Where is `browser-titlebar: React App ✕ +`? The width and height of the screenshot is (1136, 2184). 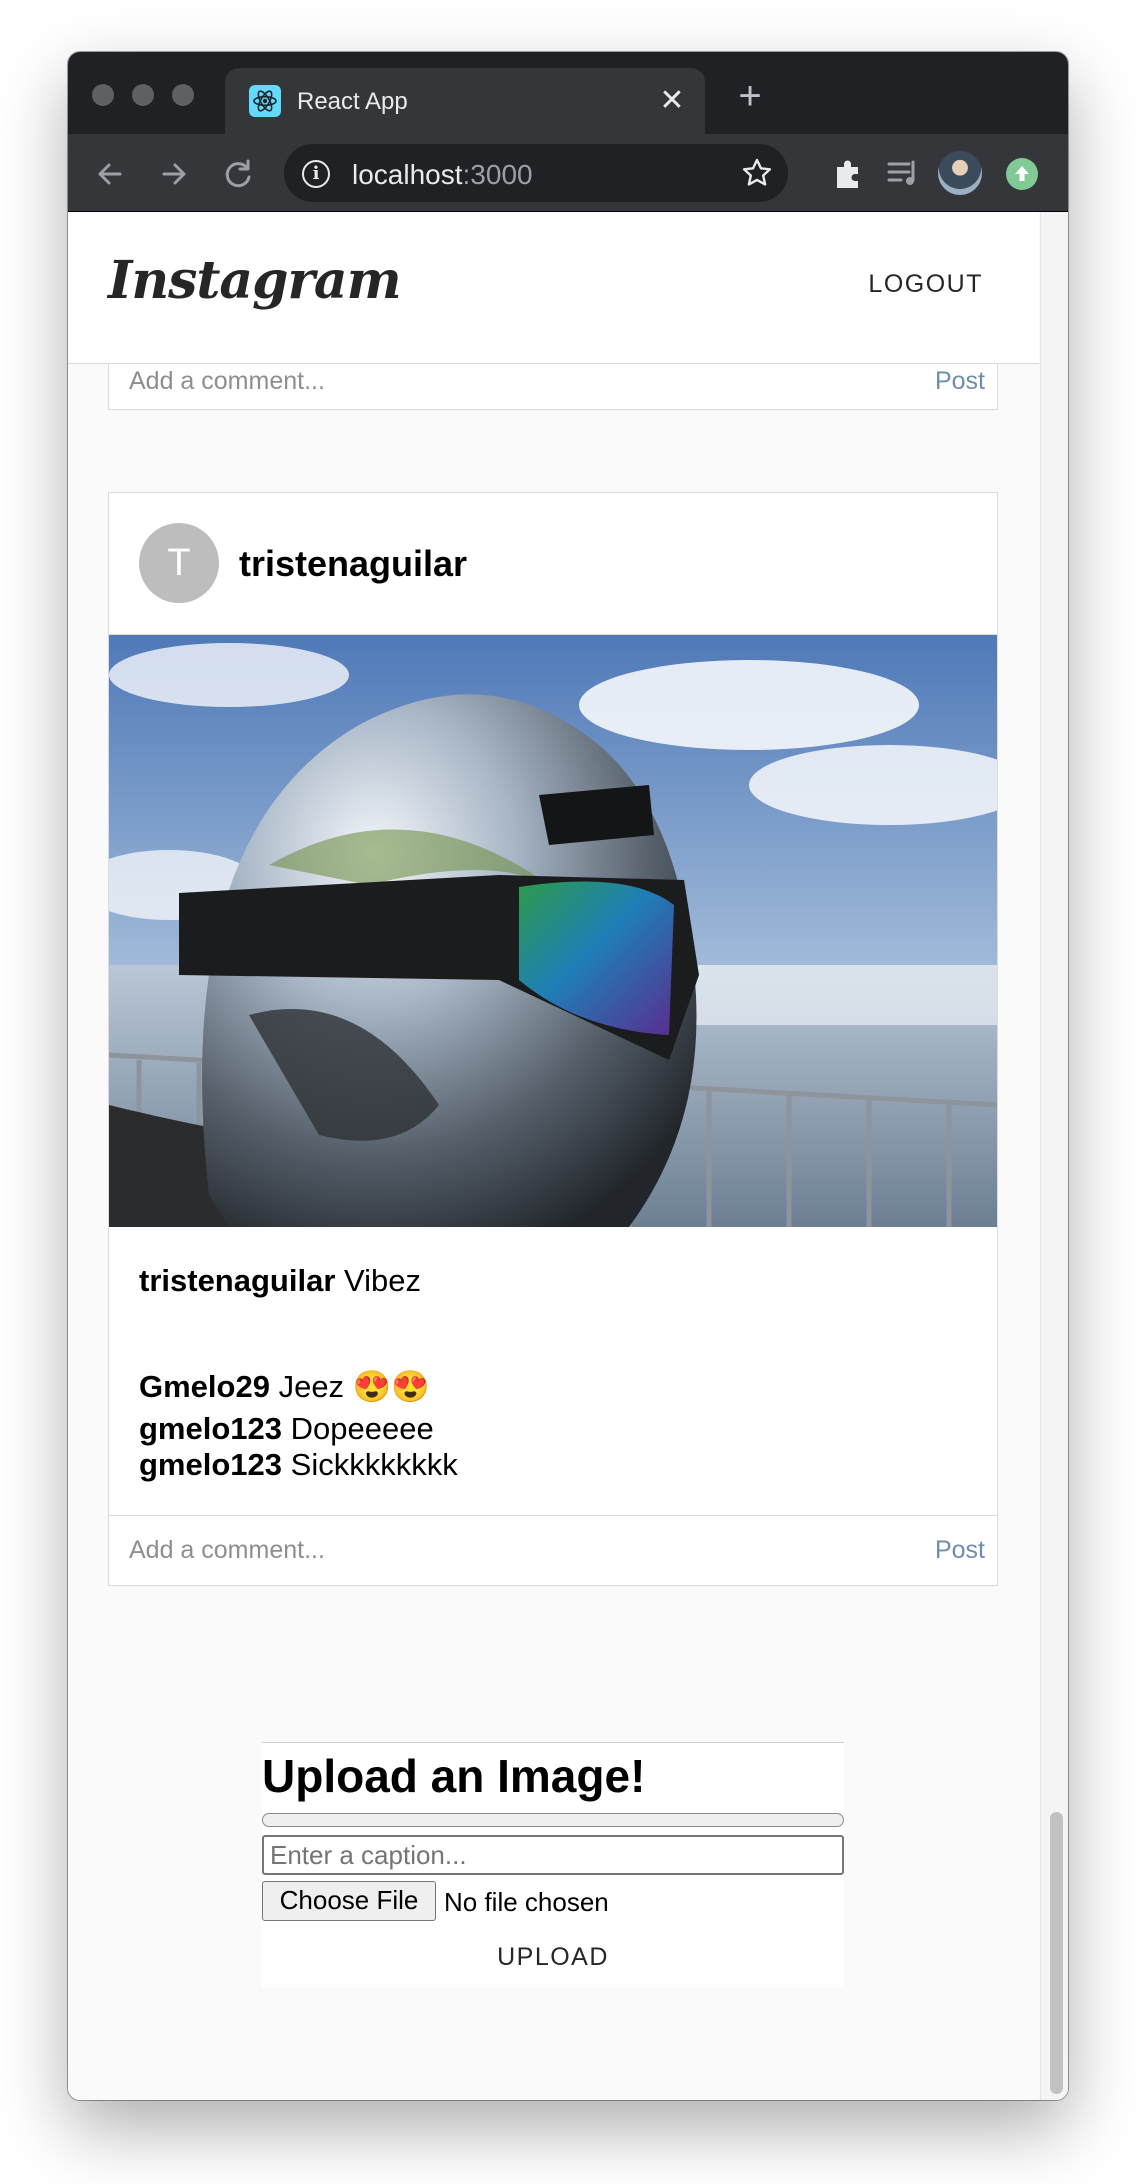 browser-titlebar: React App ✕ + is located at coordinates (568, 93).